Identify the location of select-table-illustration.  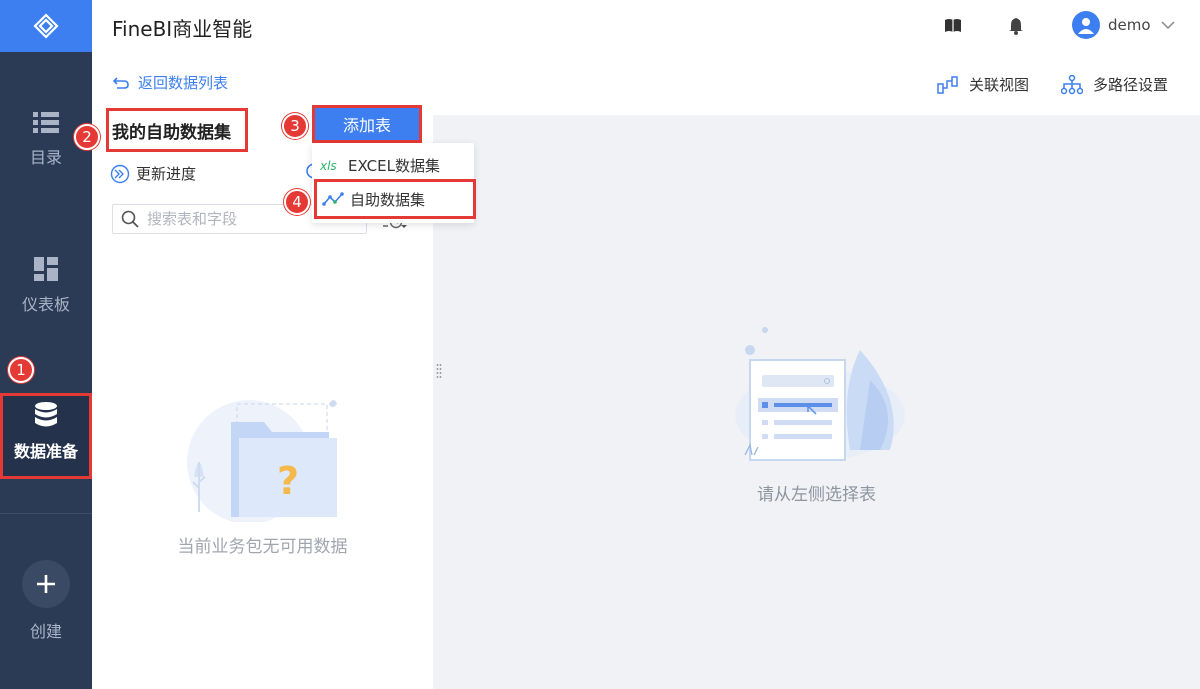
(820, 394).